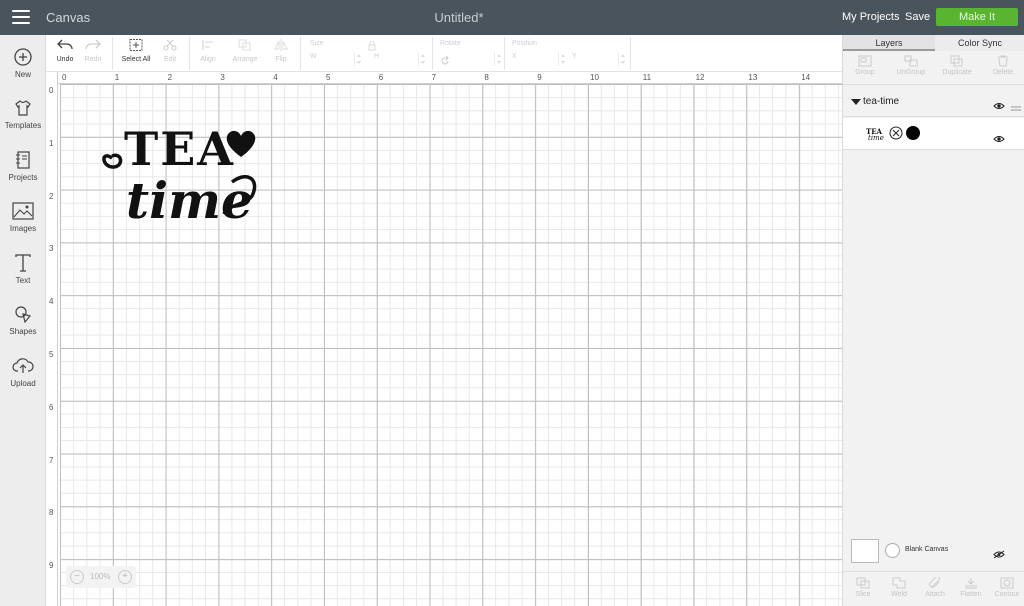 This screenshot has width=1024, height=606. Describe the element at coordinates (445, 62) in the screenshot. I see `rotate-icon` at that location.